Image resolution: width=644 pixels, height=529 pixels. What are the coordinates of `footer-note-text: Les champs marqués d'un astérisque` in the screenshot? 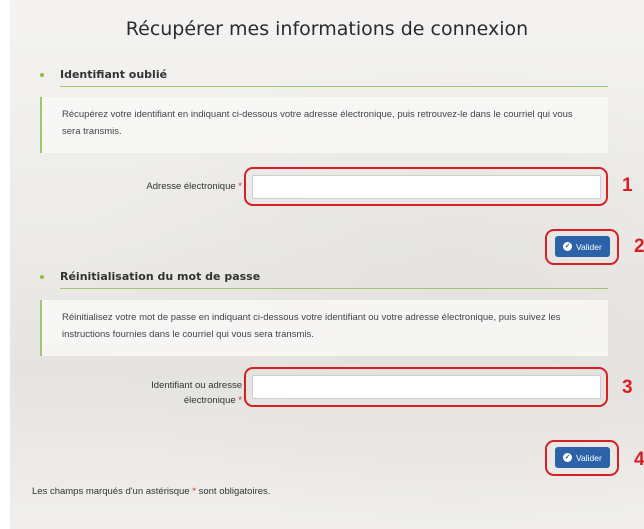 It's located at (111, 491).